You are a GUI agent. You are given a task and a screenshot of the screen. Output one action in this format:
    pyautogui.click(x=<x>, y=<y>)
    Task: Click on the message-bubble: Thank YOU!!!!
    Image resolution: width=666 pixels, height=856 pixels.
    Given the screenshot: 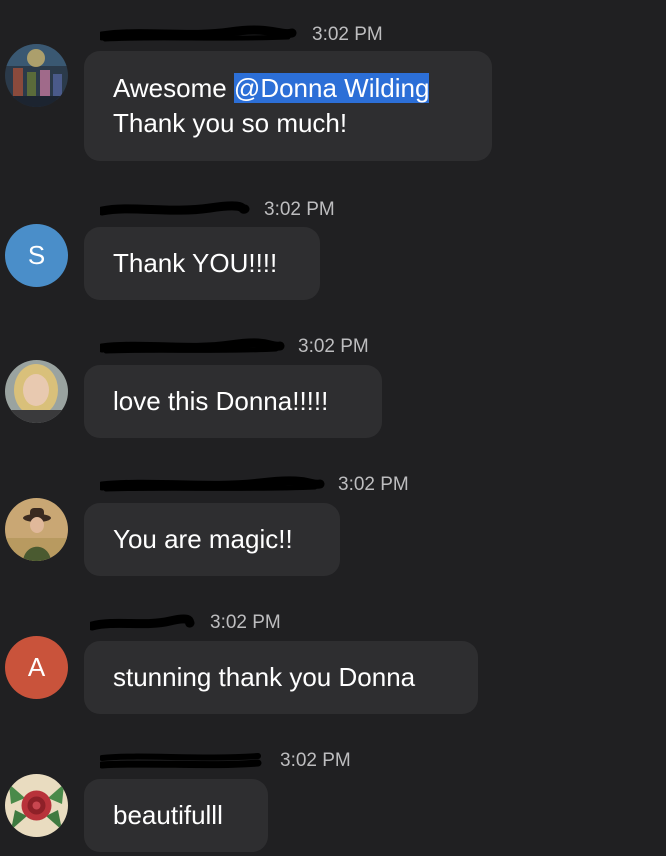 What is the action you would take?
    pyautogui.click(x=202, y=263)
    